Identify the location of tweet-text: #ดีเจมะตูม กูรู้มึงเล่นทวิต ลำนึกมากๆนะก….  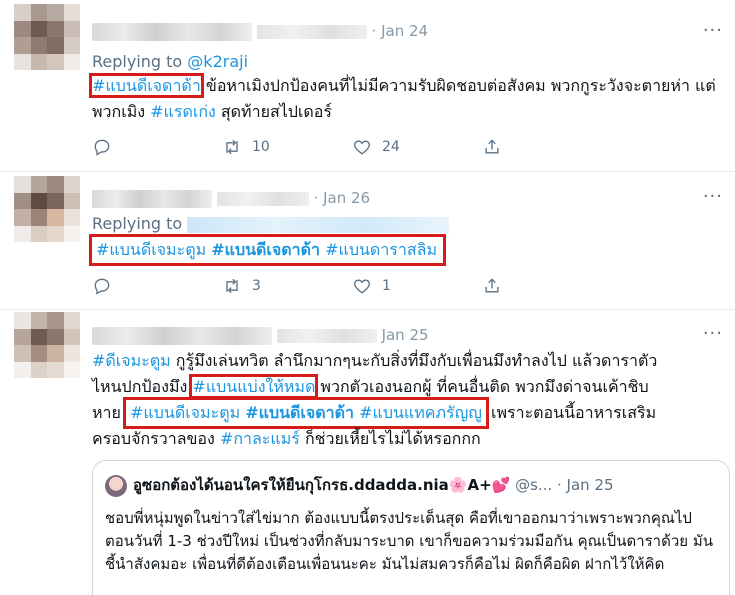
(407, 400).